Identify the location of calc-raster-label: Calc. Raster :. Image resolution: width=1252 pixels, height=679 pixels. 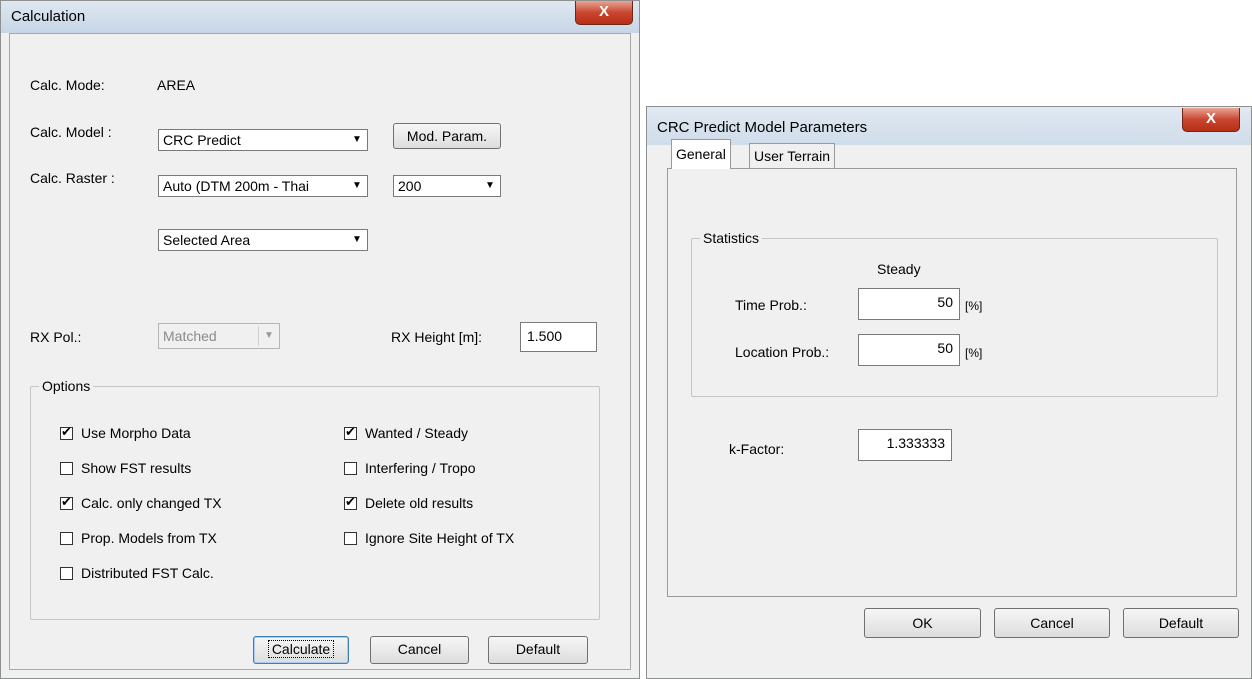
(72, 178).